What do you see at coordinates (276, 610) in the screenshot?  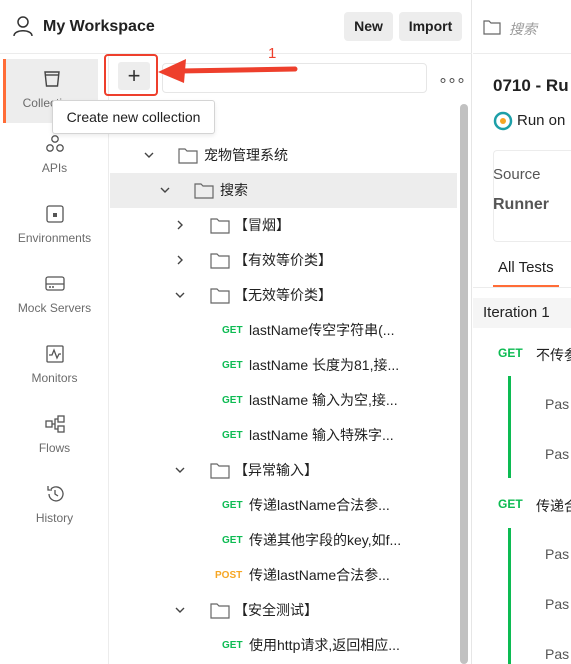 I see `folder-name: 【安全测试】` at bounding box center [276, 610].